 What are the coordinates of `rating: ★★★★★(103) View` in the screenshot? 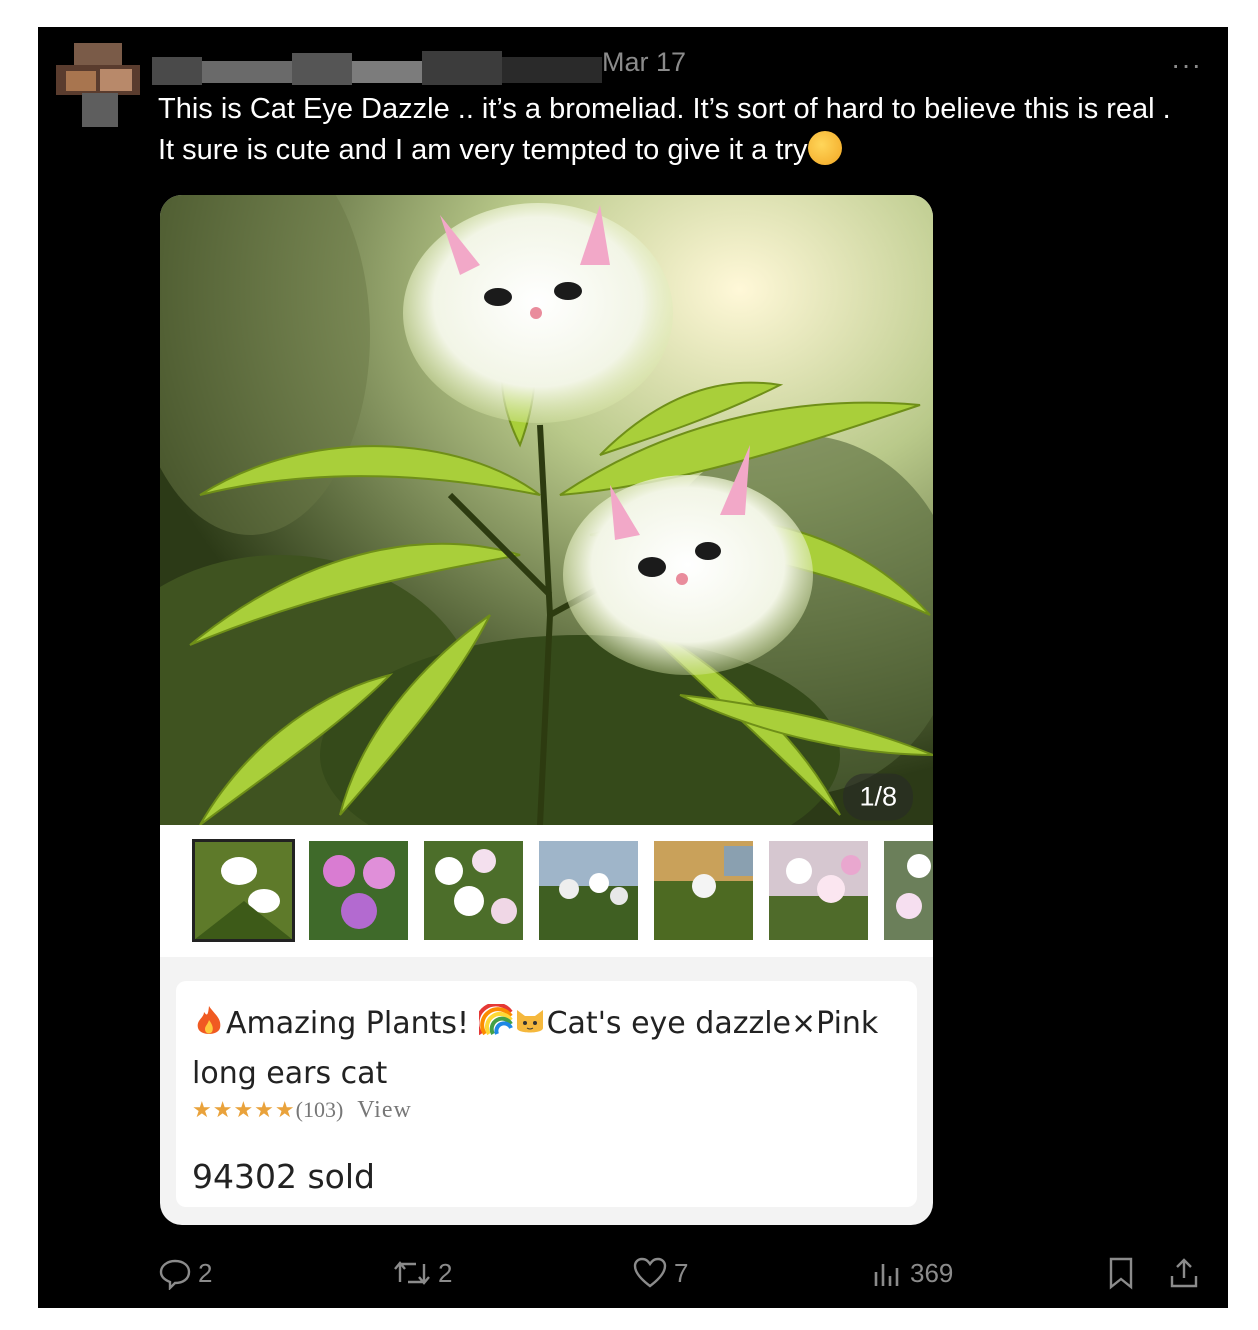 It's located at (302, 1110).